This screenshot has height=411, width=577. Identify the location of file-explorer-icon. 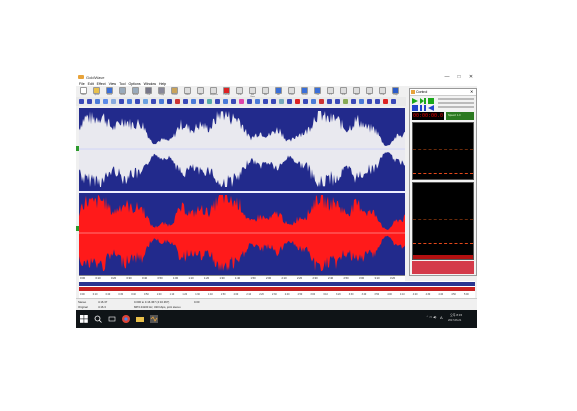
(140, 319).